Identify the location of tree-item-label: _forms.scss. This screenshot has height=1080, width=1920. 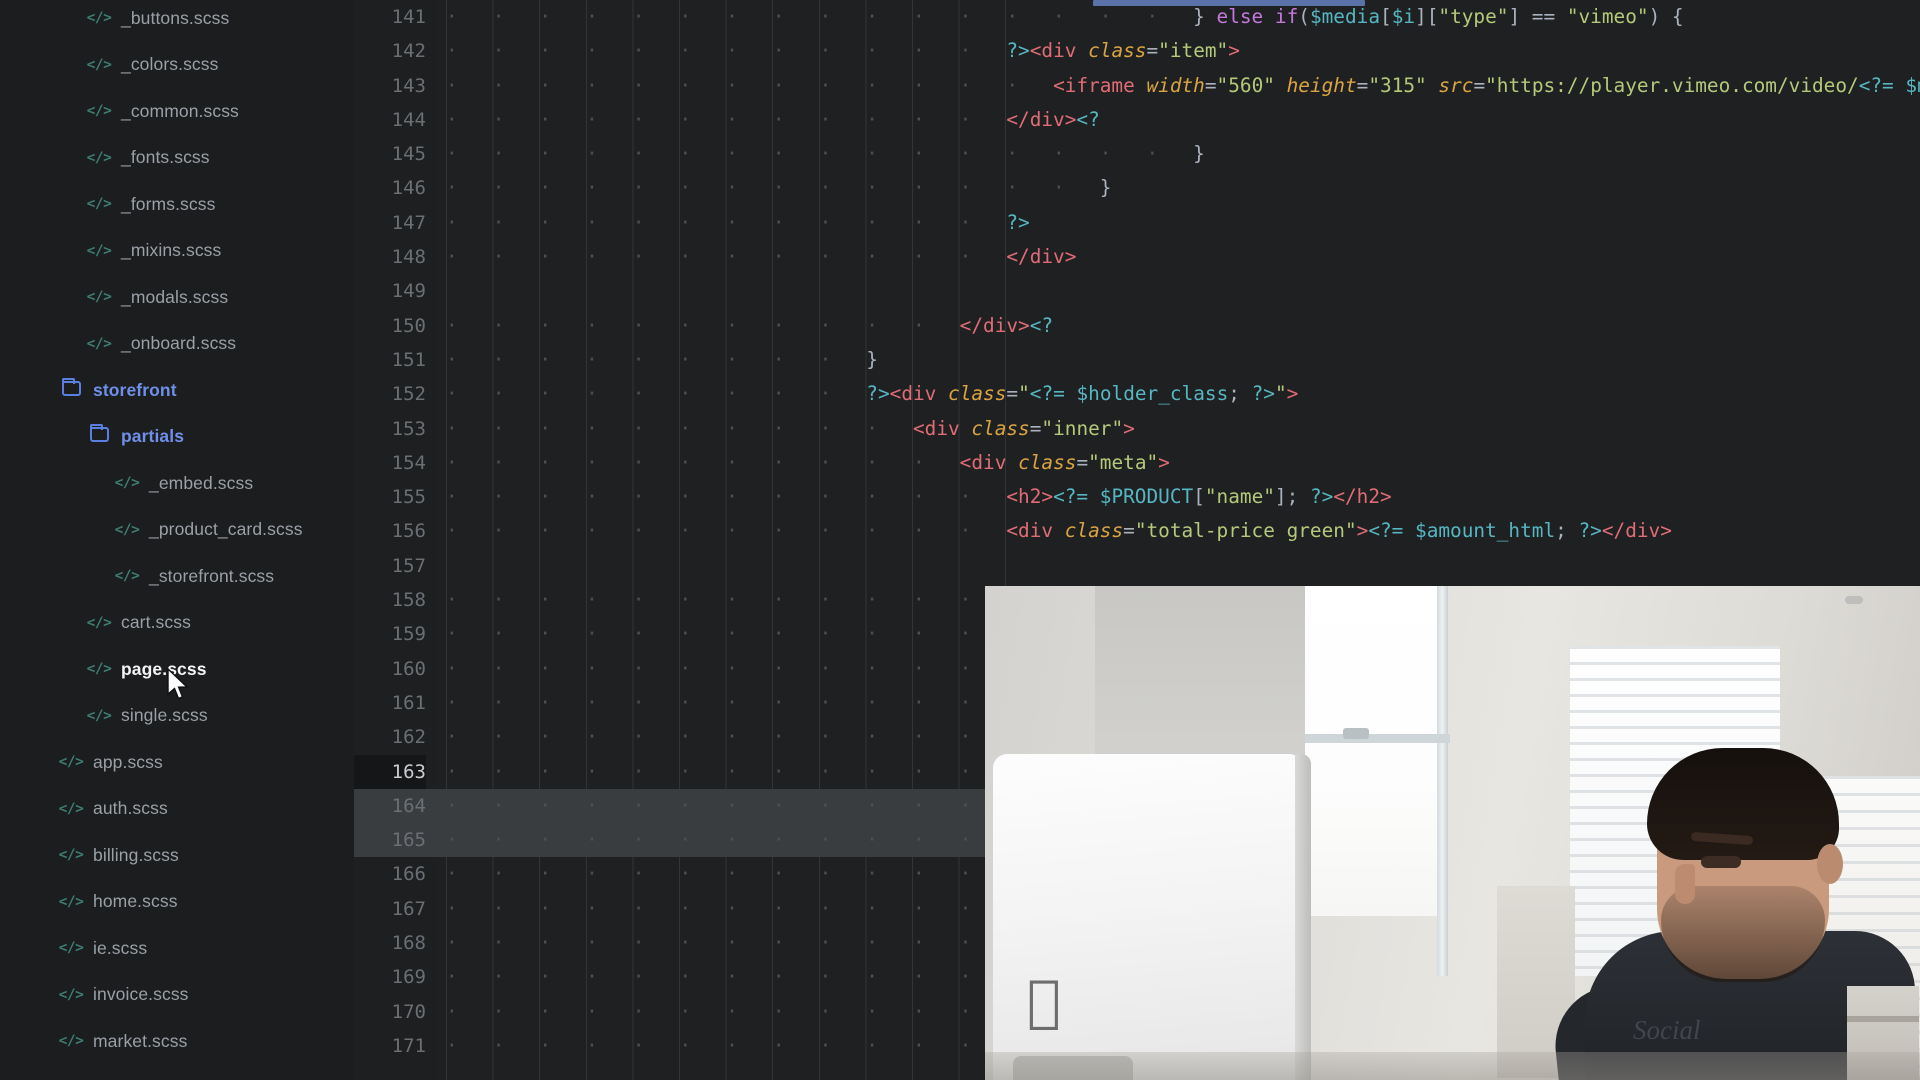
(168, 203).